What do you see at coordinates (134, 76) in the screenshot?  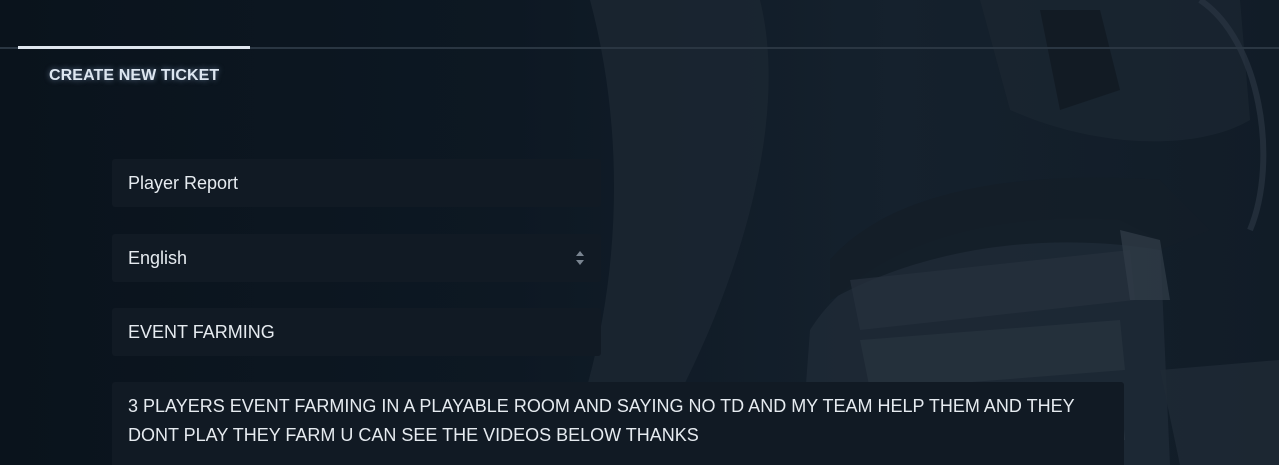 I see `tab-create-new-ticket: CREATE NEW TICKET` at bounding box center [134, 76].